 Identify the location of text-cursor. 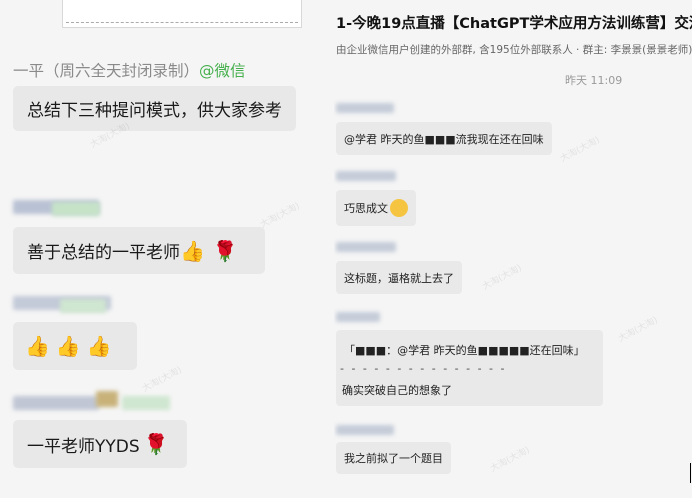
(690, 473).